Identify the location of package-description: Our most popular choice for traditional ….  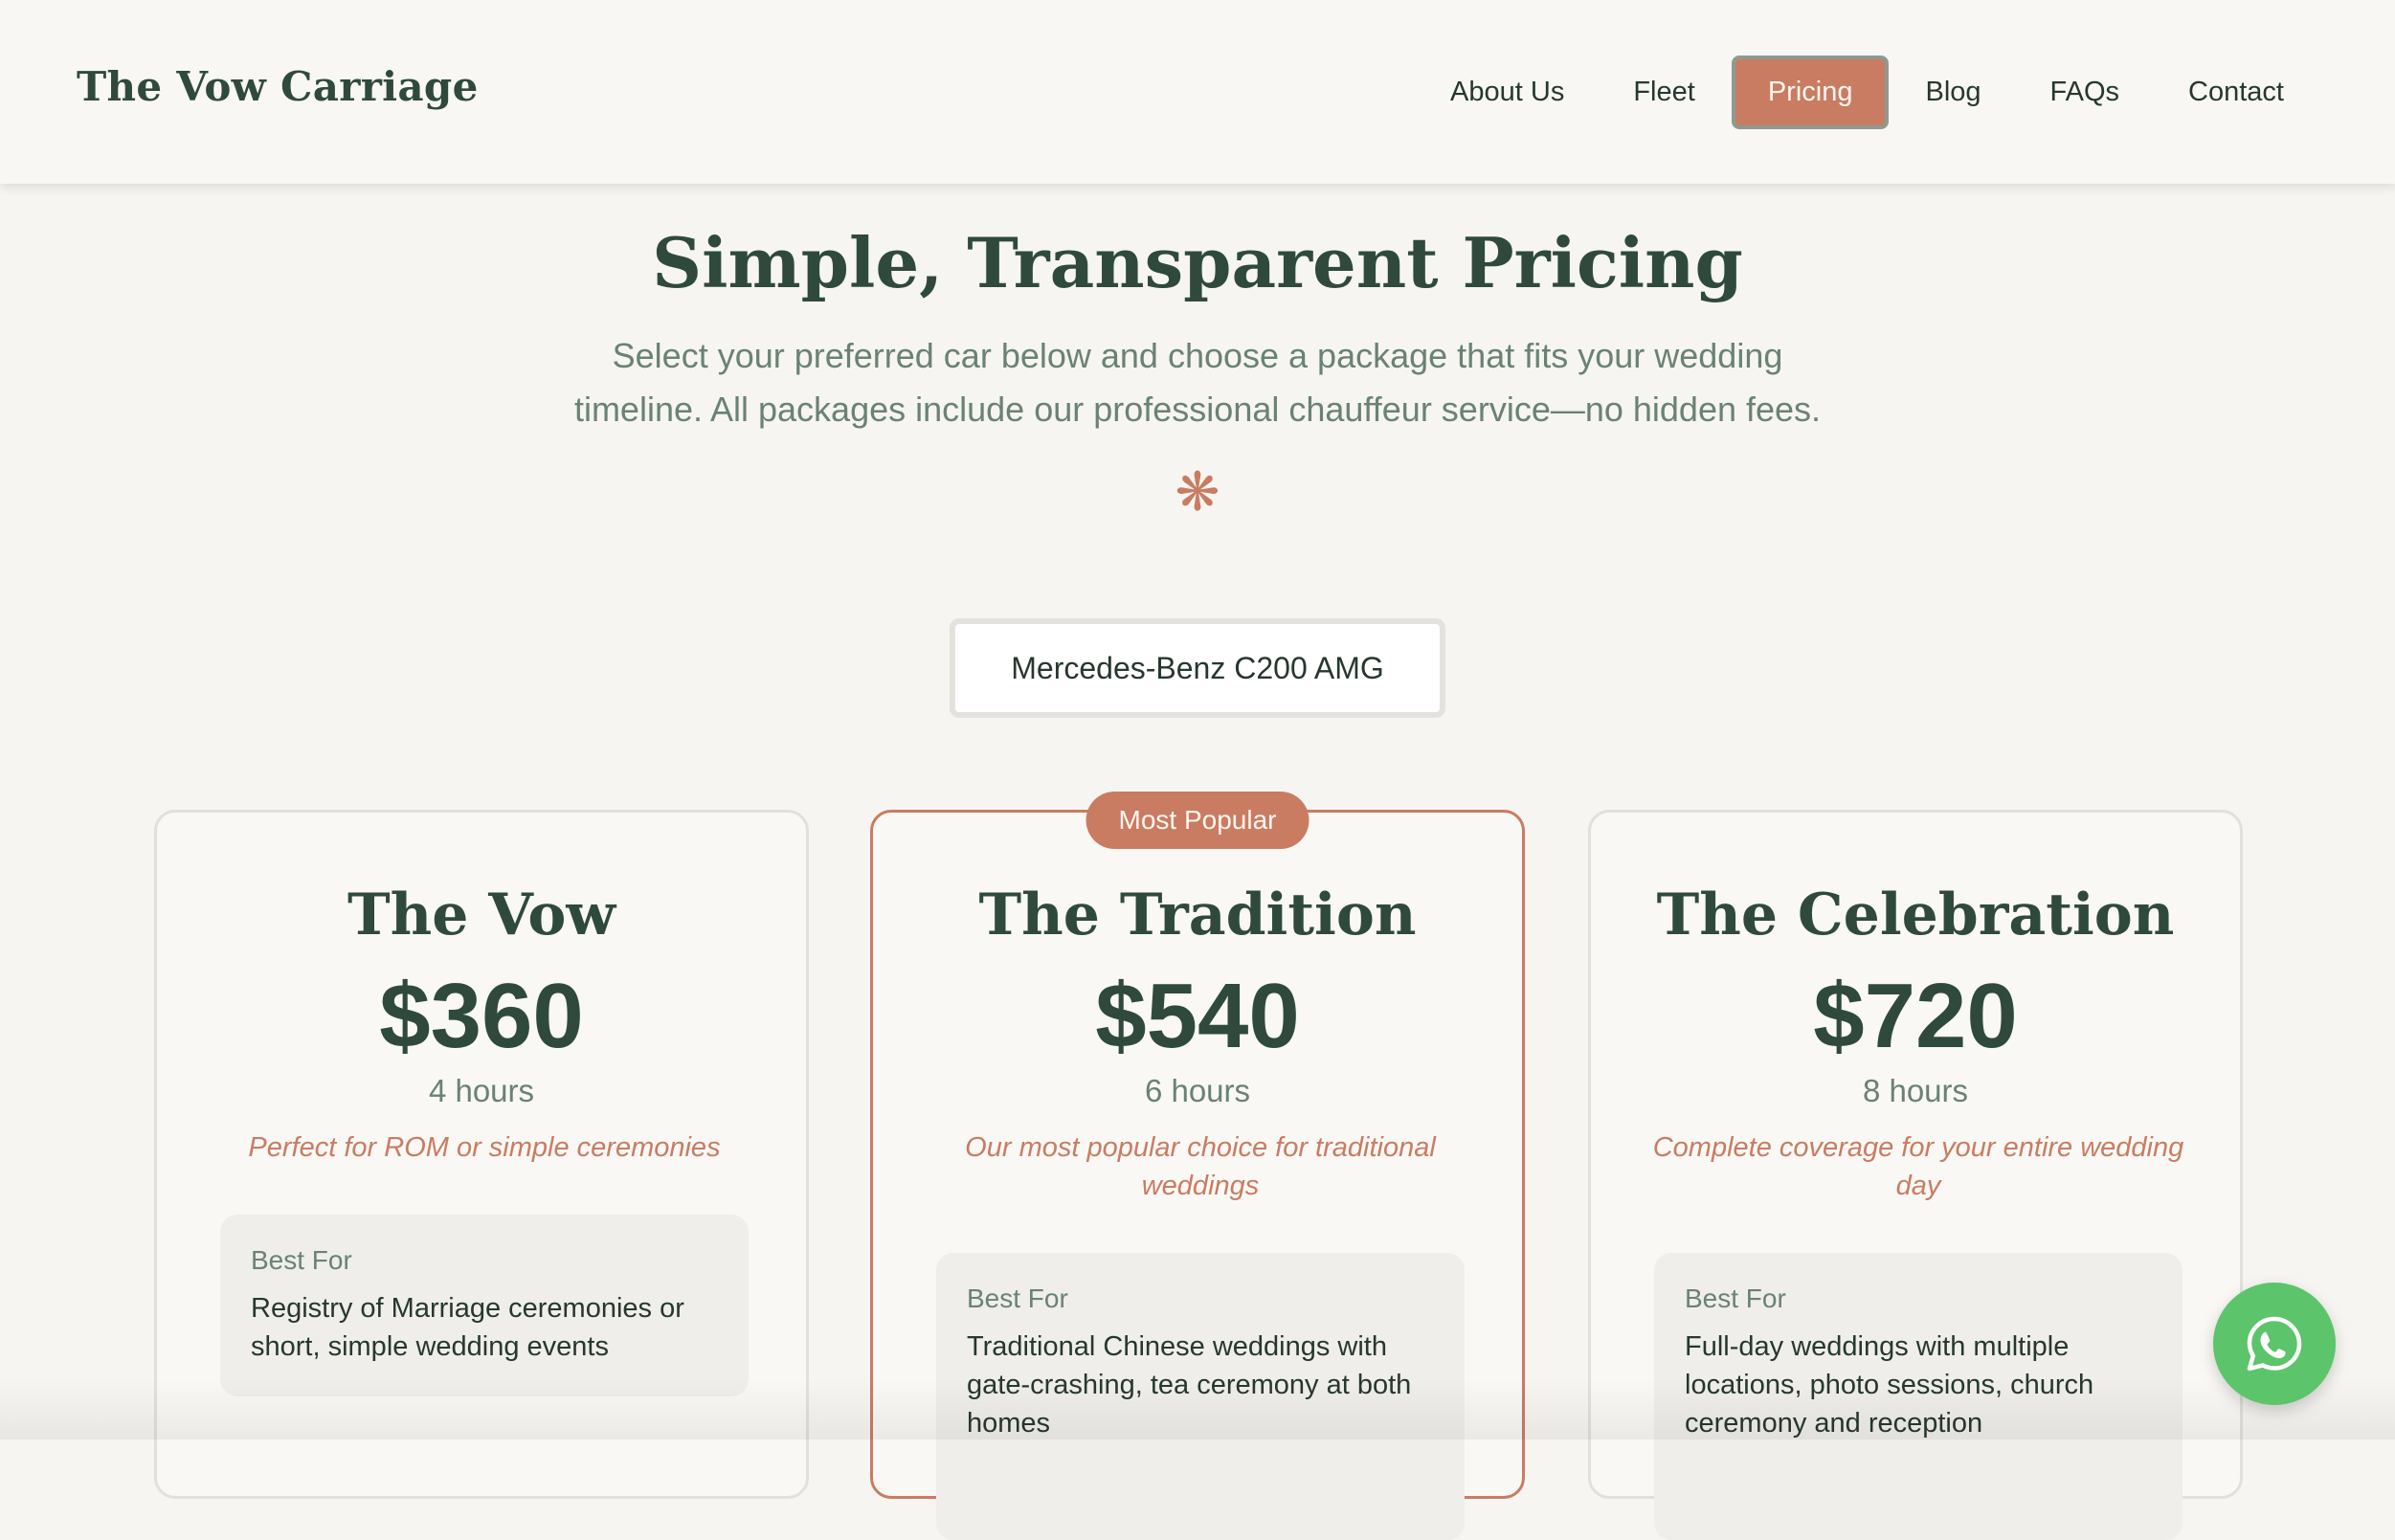
(1200, 1166).